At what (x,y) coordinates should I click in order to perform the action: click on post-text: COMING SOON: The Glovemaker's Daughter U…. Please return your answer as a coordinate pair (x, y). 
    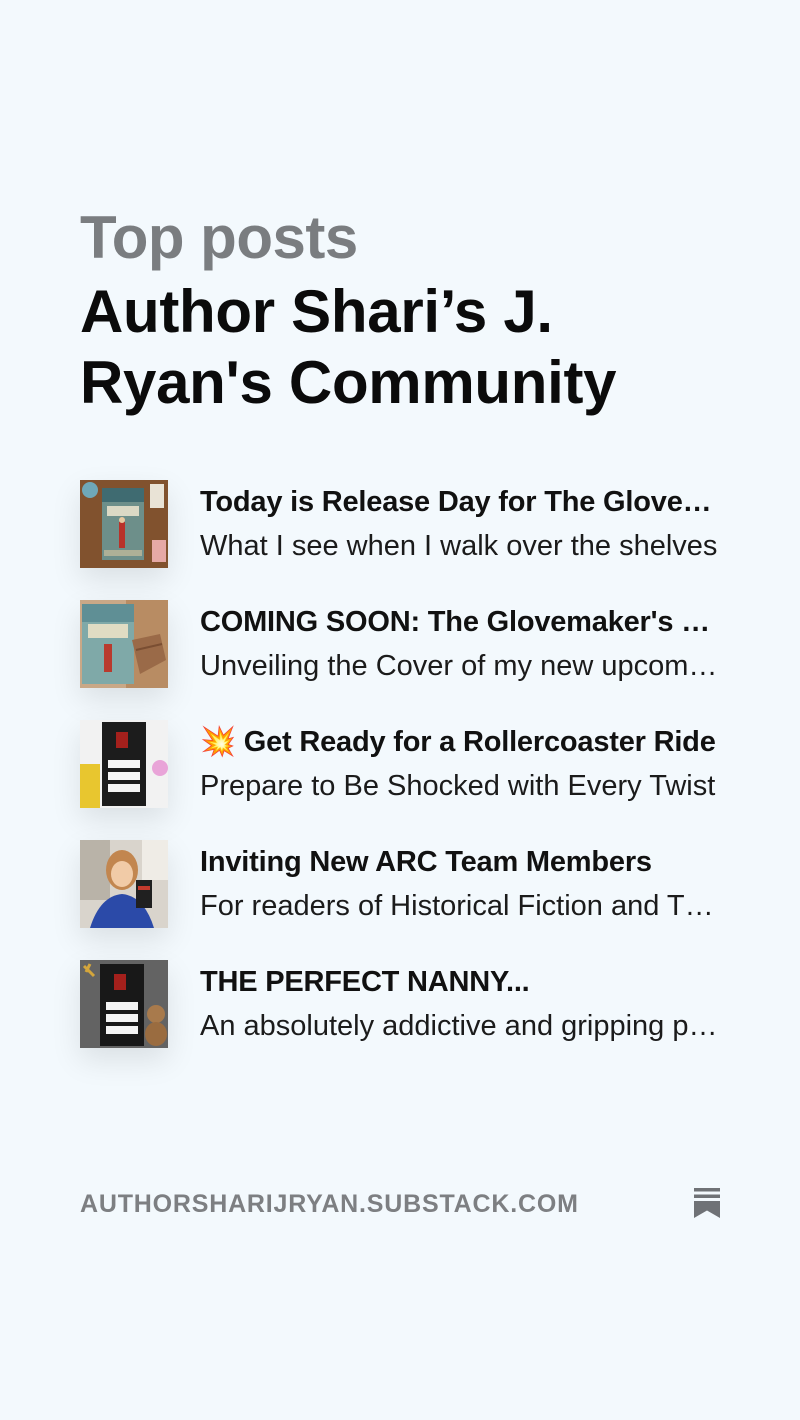
    Looking at the image, I should click on (460, 644).